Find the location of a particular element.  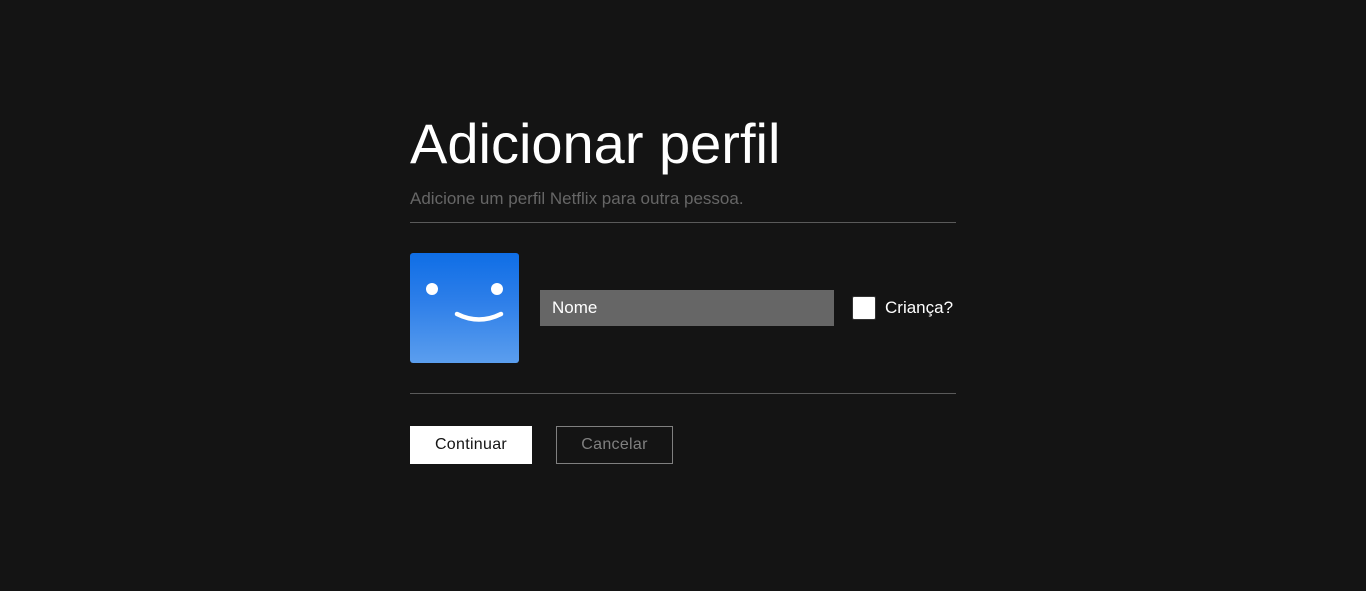

action-buttons: Continuar Cancelar is located at coordinates (683, 445).